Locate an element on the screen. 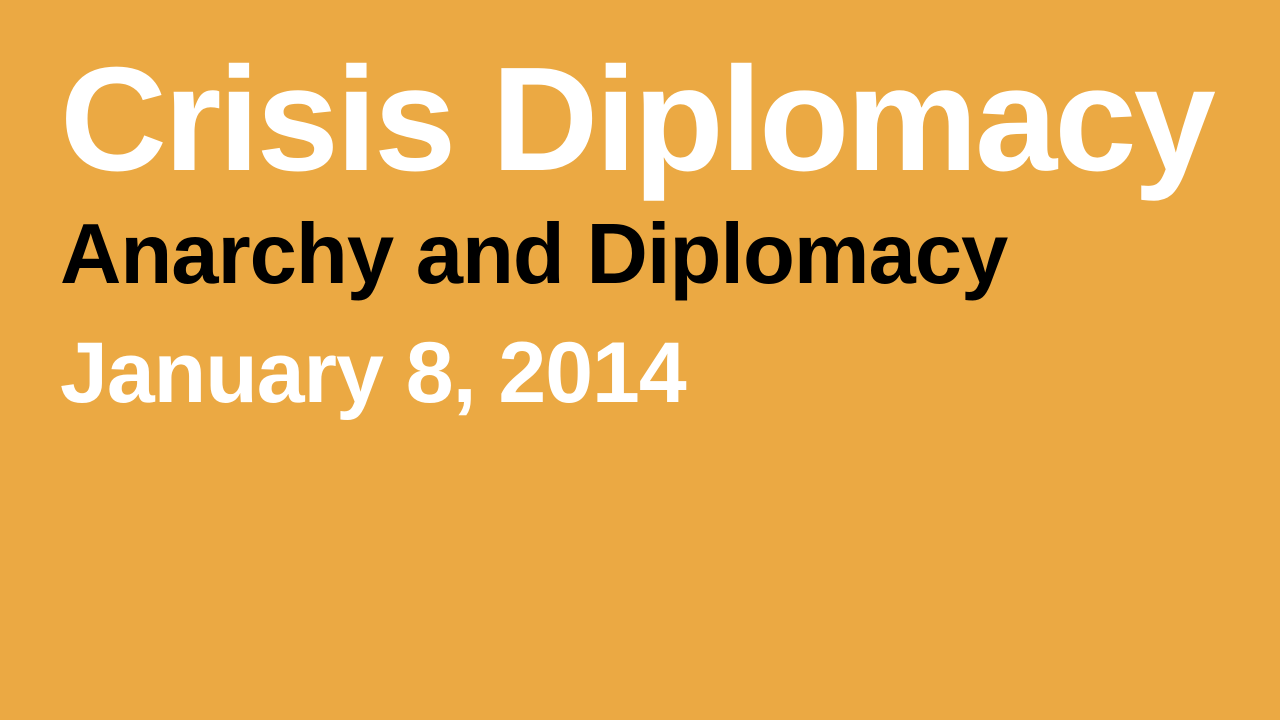  slide-subtitle: Anarchy and Diplomacy is located at coordinates (534, 254).